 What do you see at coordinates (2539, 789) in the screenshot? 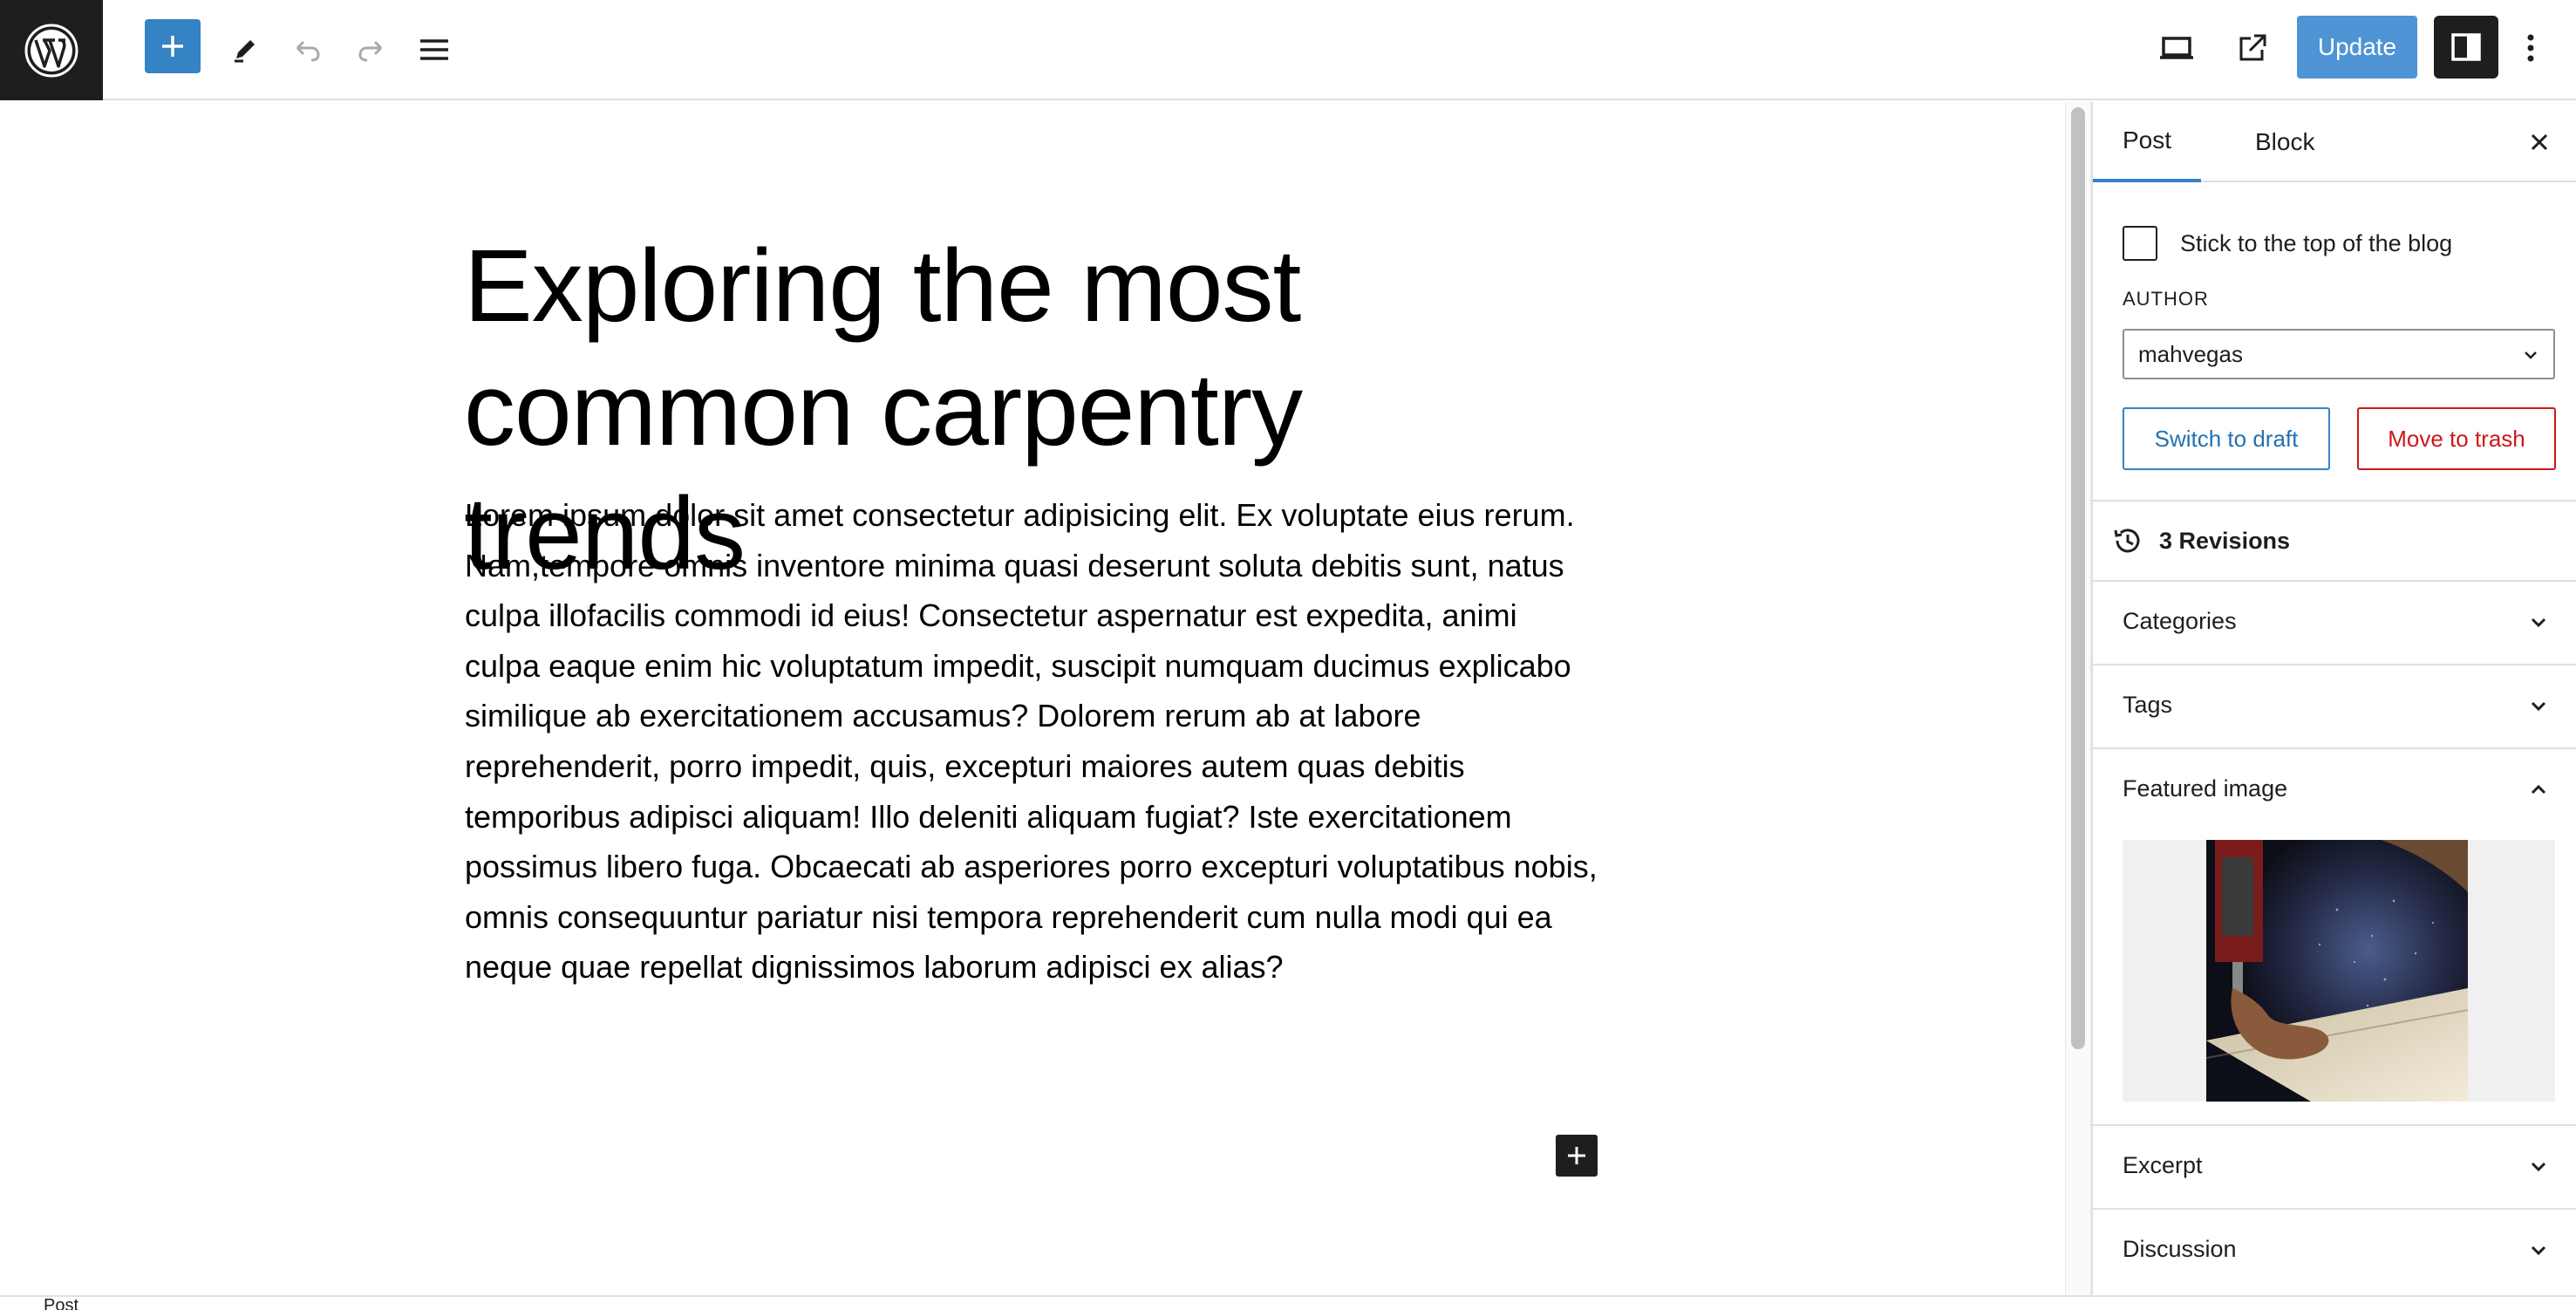
I see `chevron-up-icon` at bounding box center [2539, 789].